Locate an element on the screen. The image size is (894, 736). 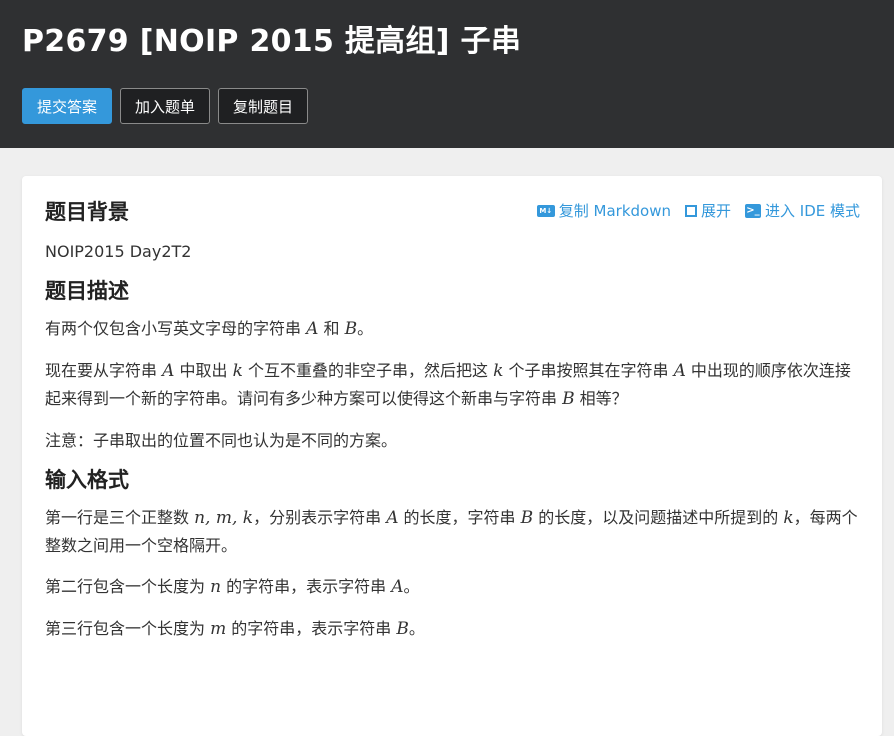
enter-ide-button: >_ 进入 IDE 模式 is located at coordinates (802, 210).